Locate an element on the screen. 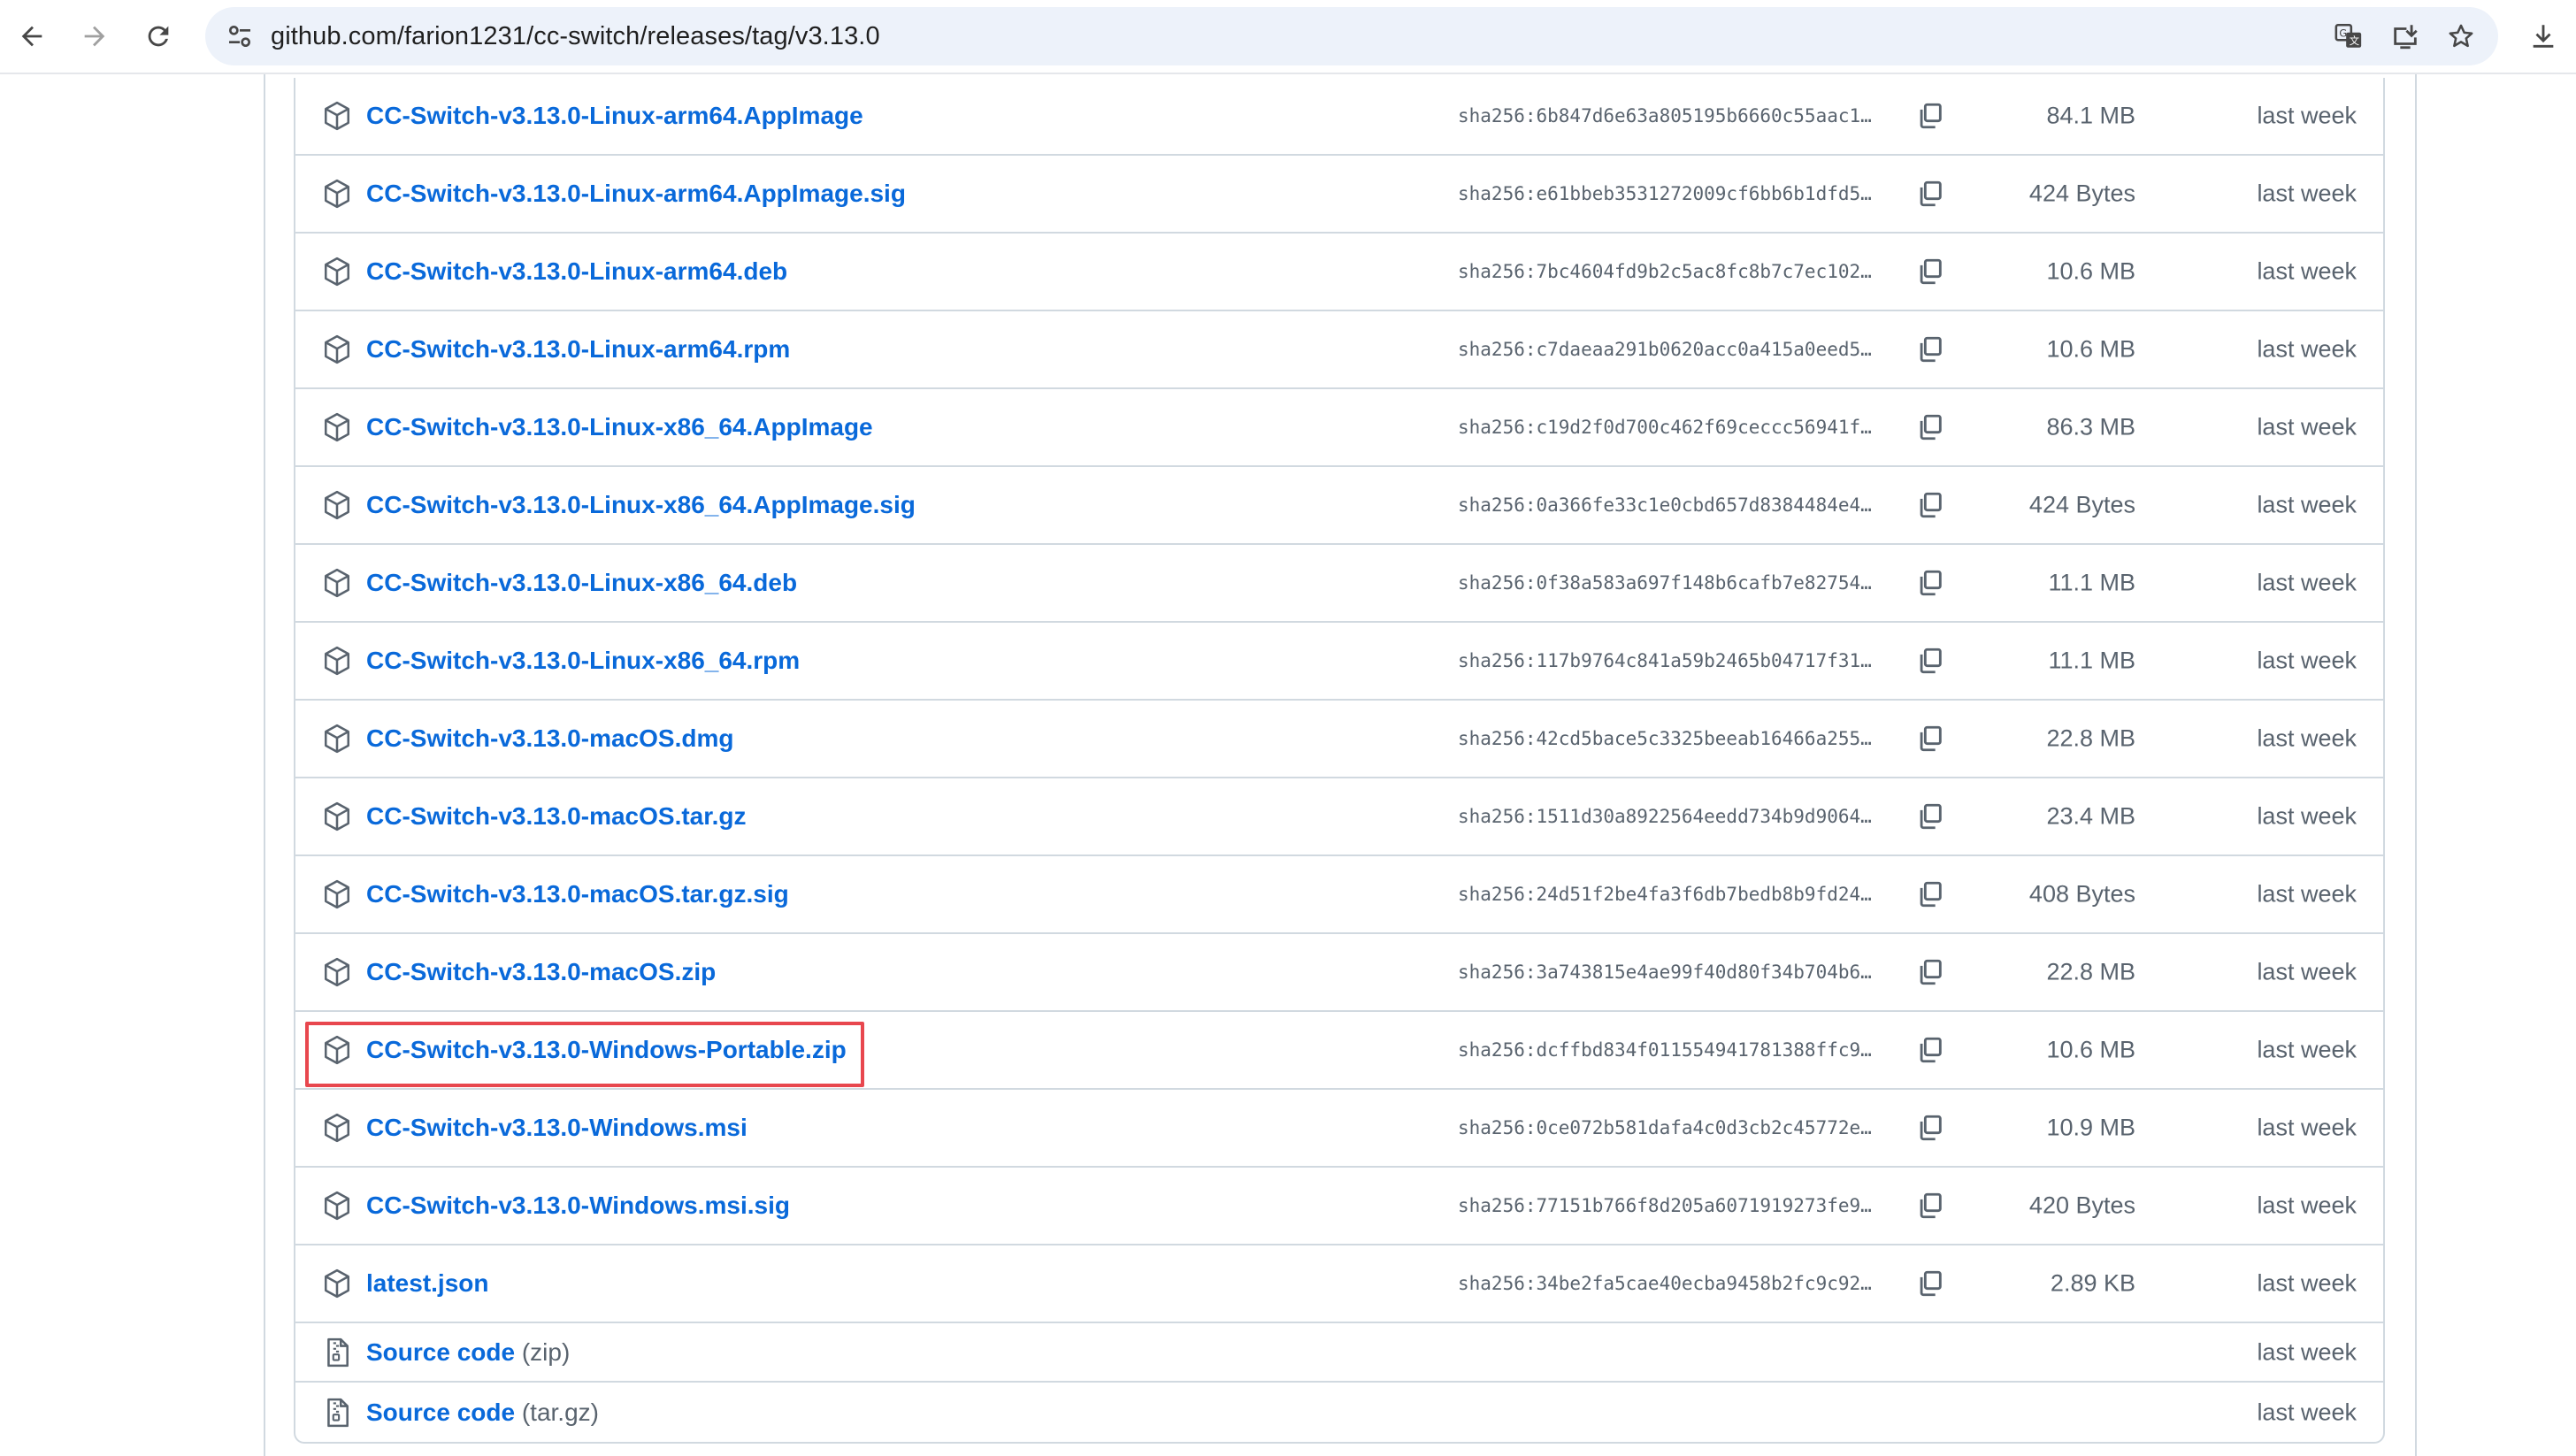 The width and height of the screenshot is (2576, 1456). forward-button is located at coordinates (94, 36).